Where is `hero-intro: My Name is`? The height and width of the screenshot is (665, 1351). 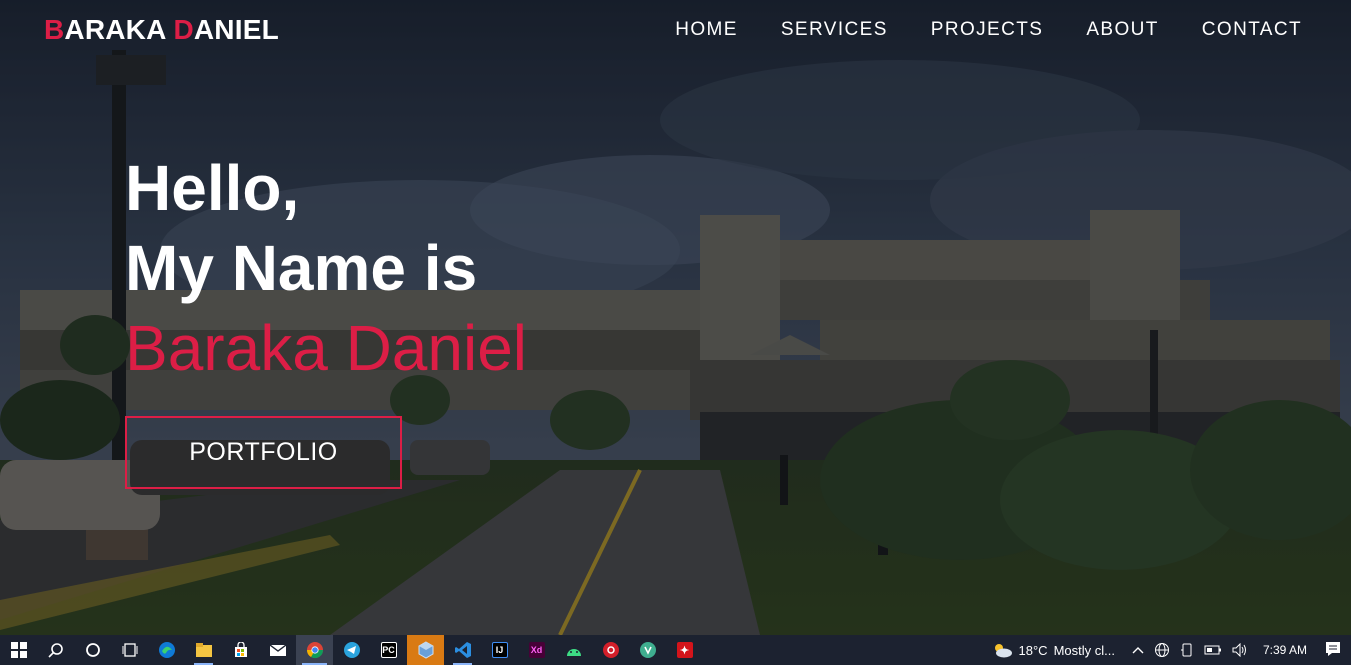 hero-intro: My Name is is located at coordinates (301, 268).